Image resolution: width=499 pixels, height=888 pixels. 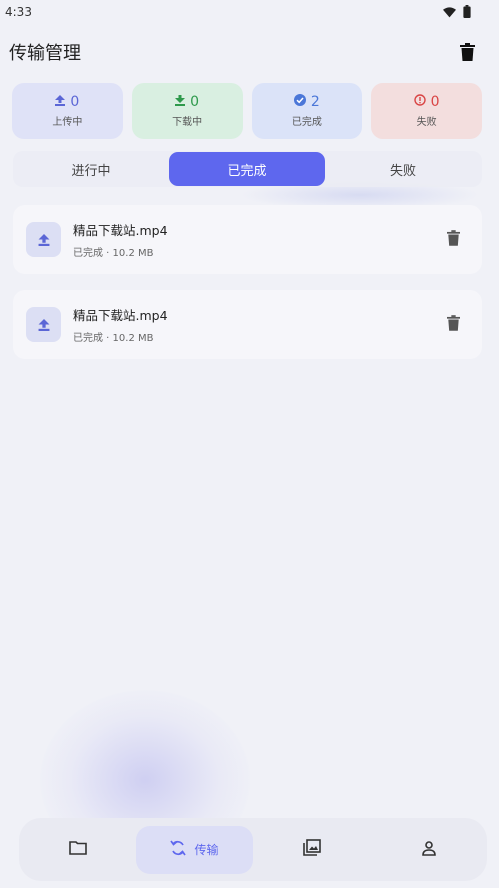 What do you see at coordinates (247, 111) in the screenshot?
I see `transfer-stats: 0 上传中 0 下载中 2 已完成 0 失败` at bounding box center [247, 111].